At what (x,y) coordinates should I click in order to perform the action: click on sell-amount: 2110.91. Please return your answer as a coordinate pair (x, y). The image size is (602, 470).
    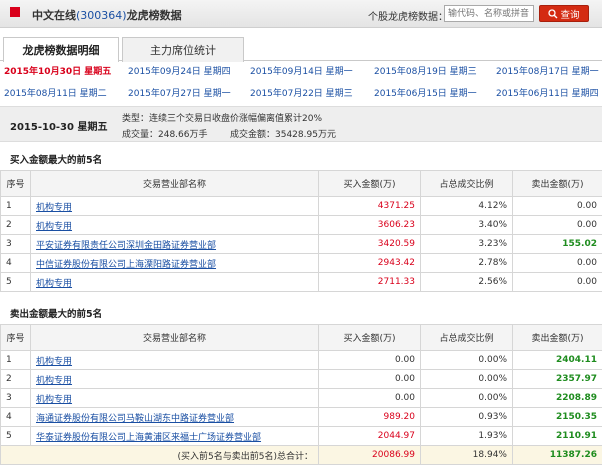
    Looking at the image, I should click on (557, 436).